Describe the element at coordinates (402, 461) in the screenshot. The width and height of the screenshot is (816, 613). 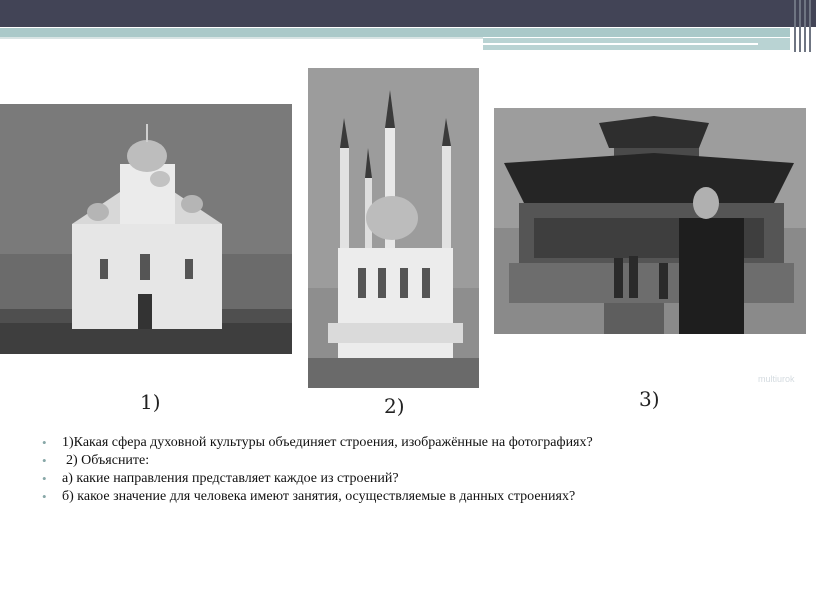
I see `question-item: 2) Объясните:` at that location.